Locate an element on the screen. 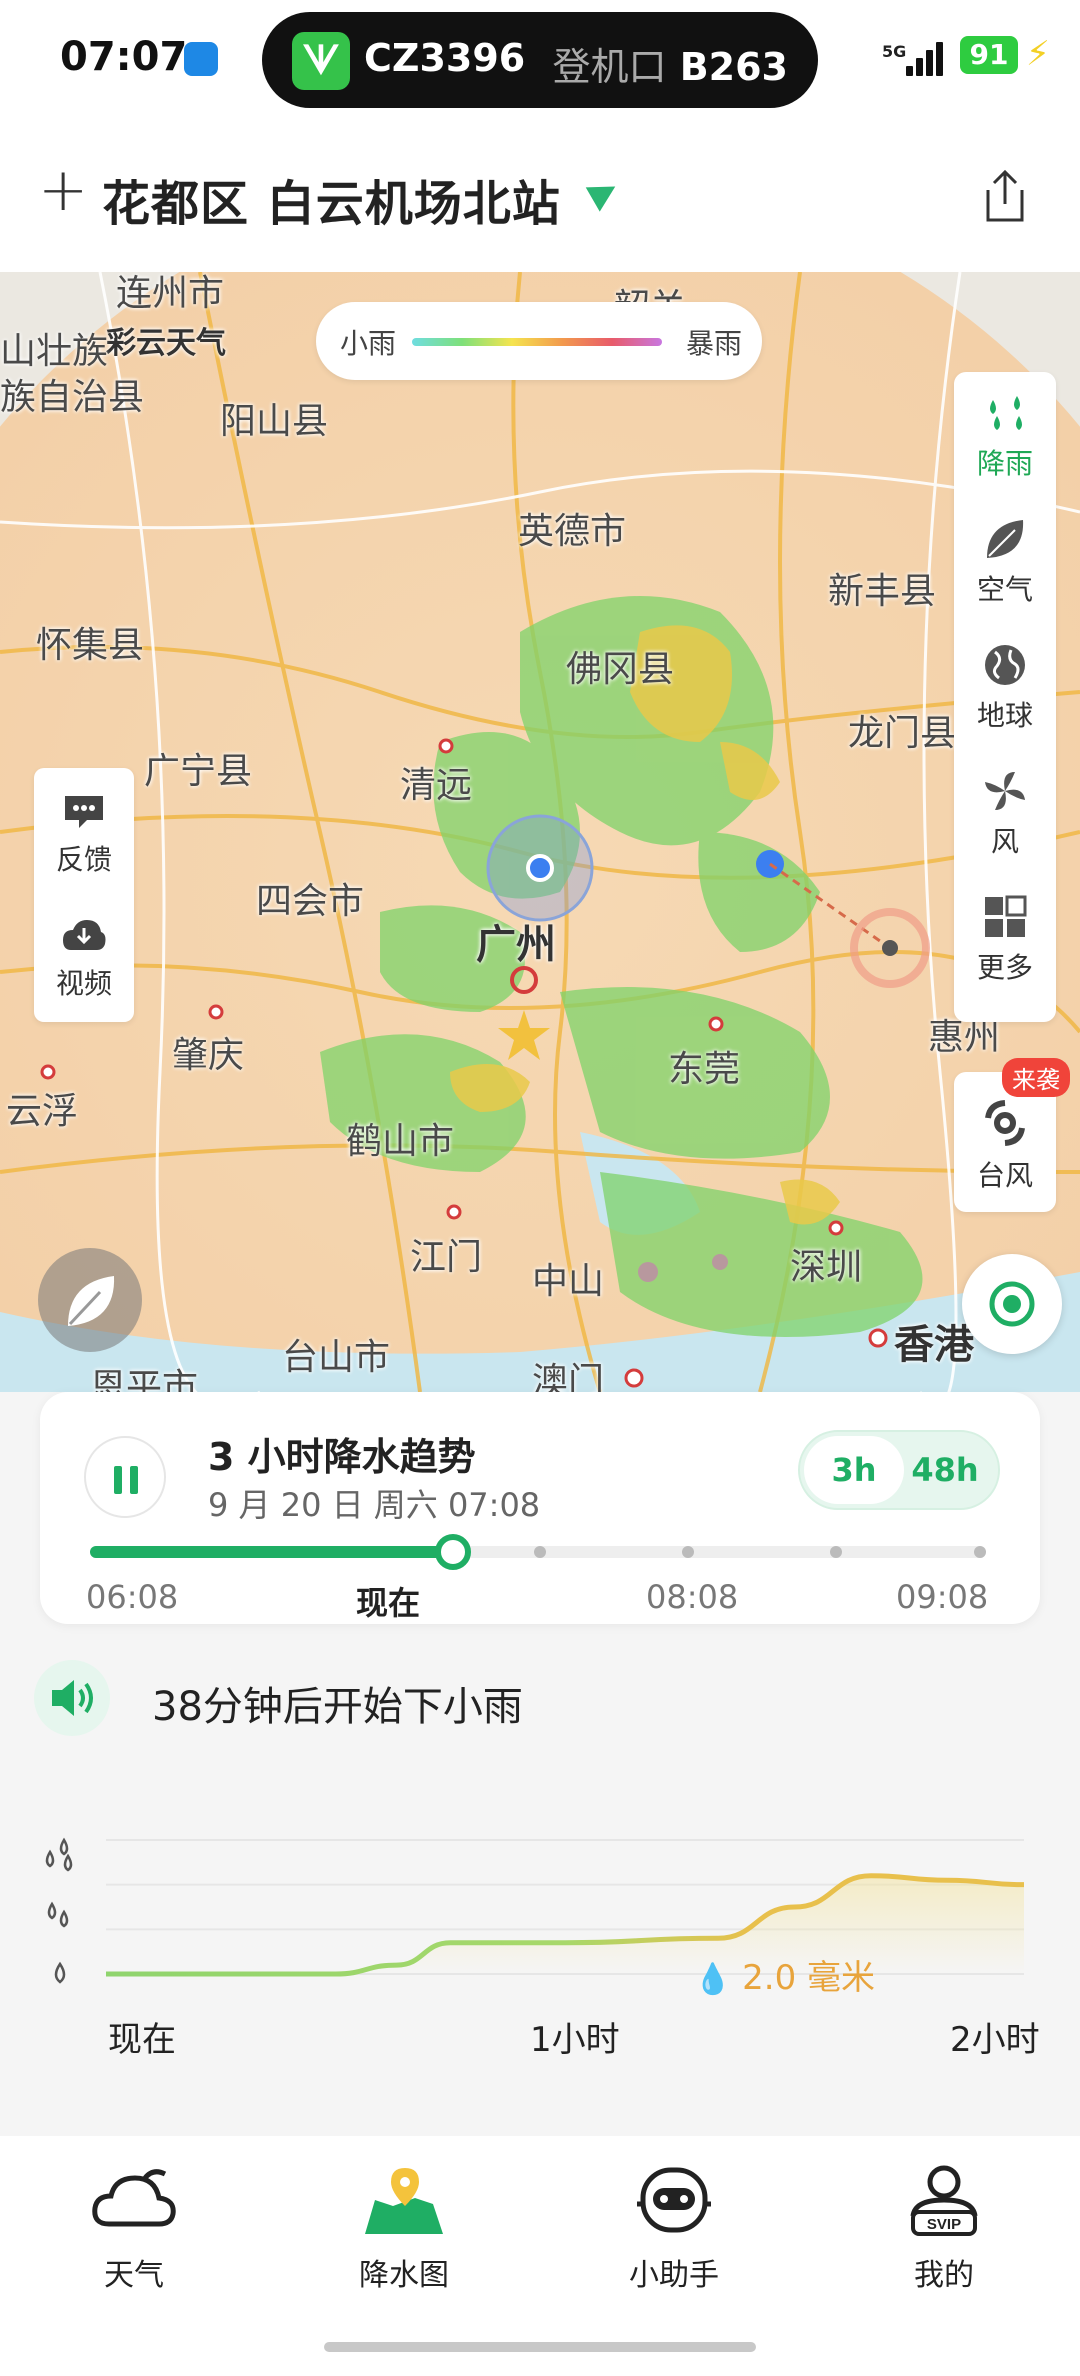 The width and height of the screenshot is (1080, 2376). layer-globe-label: 地球 is located at coordinates (1004, 715).